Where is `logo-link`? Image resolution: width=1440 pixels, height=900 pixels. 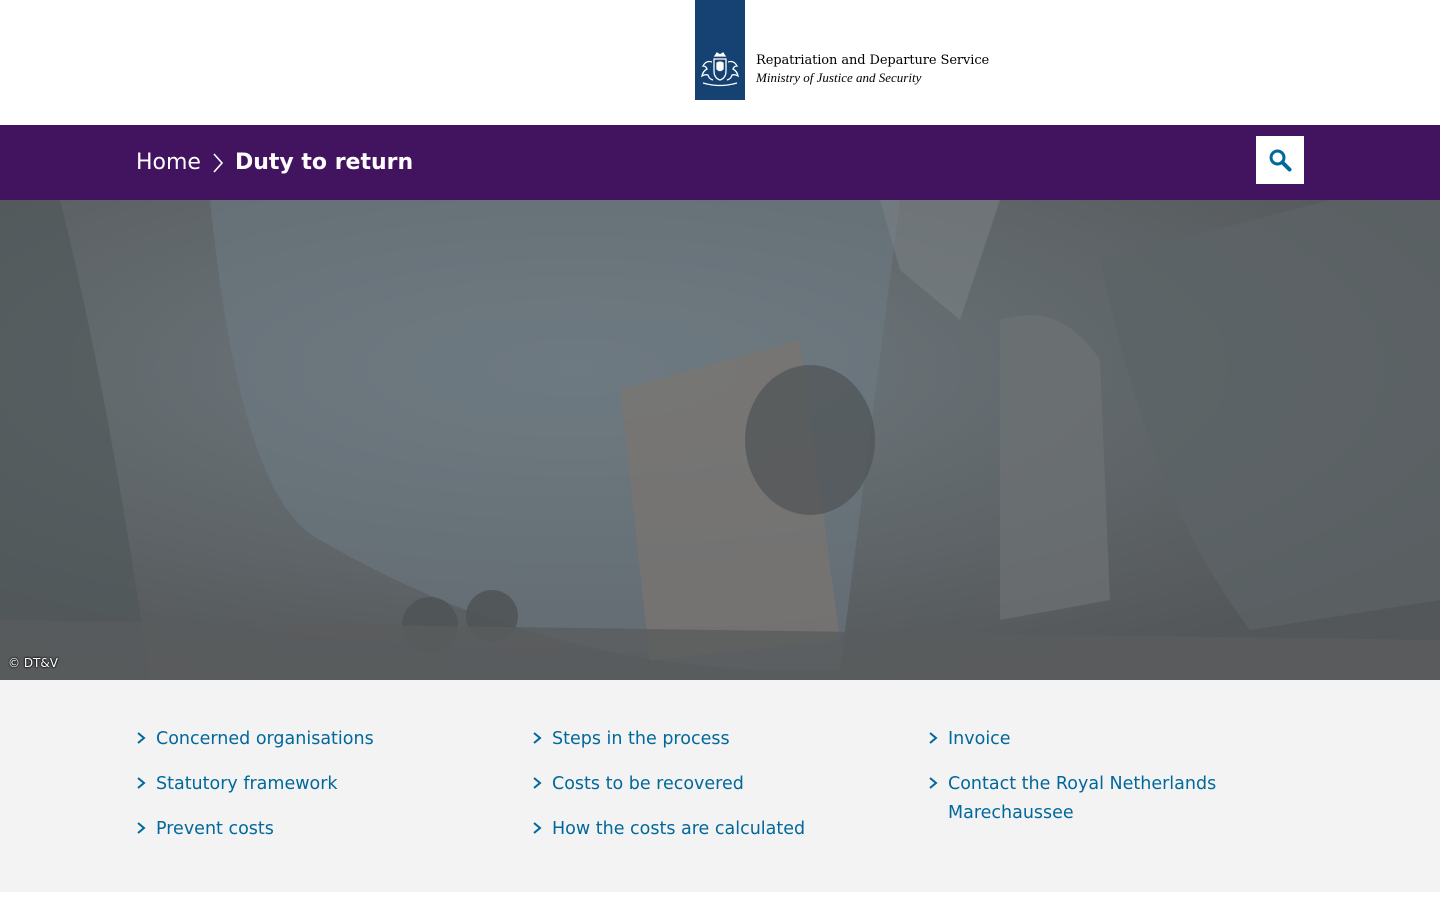 logo-link is located at coordinates (720, 50).